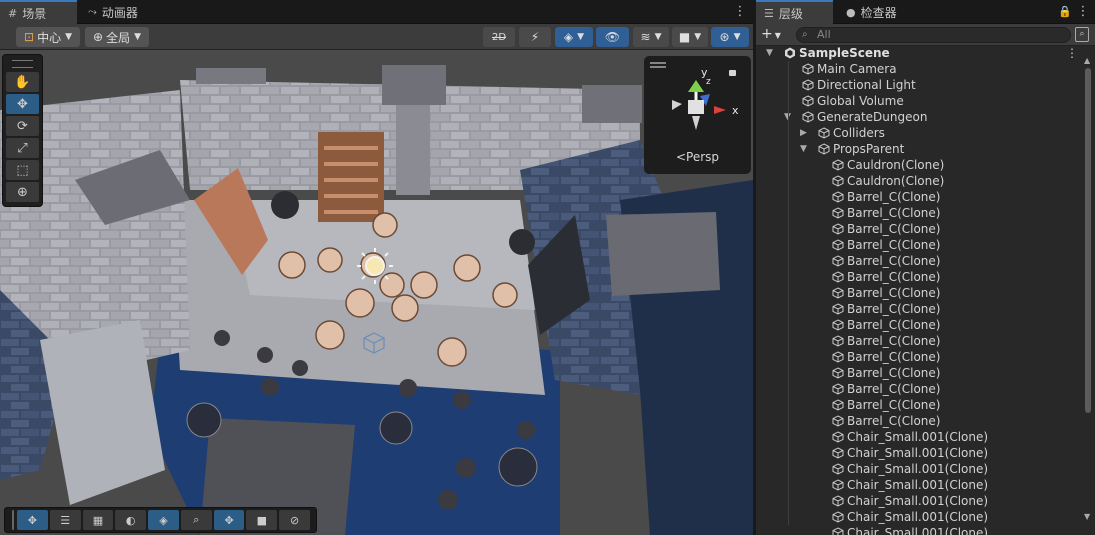  What do you see at coordinates (22, 64) in the screenshot?
I see `palette-grip` at bounding box center [22, 64].